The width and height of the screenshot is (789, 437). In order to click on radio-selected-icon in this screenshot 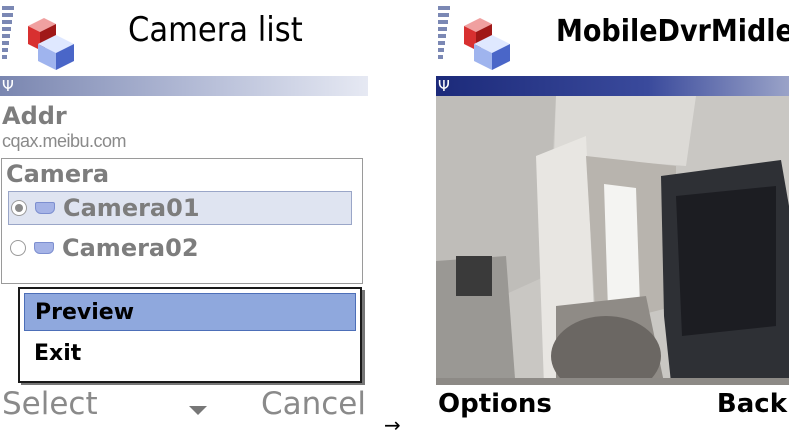, I will do `click(19, 208)`.